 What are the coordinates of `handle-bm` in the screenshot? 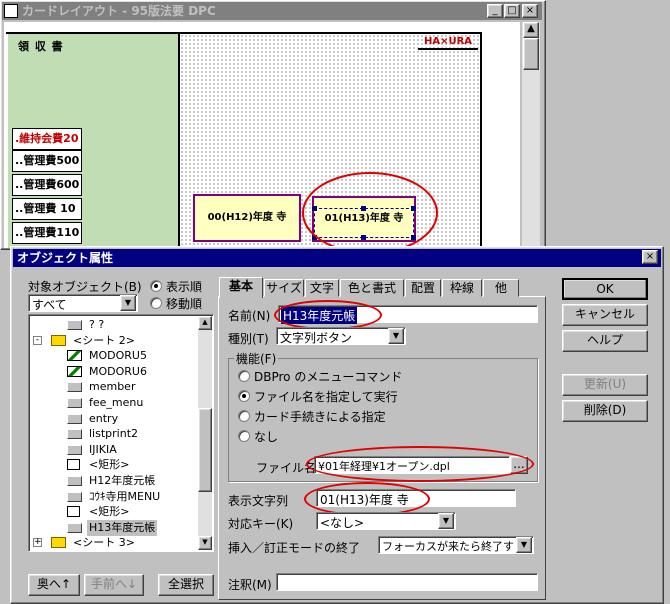 It's located at (363, 237).